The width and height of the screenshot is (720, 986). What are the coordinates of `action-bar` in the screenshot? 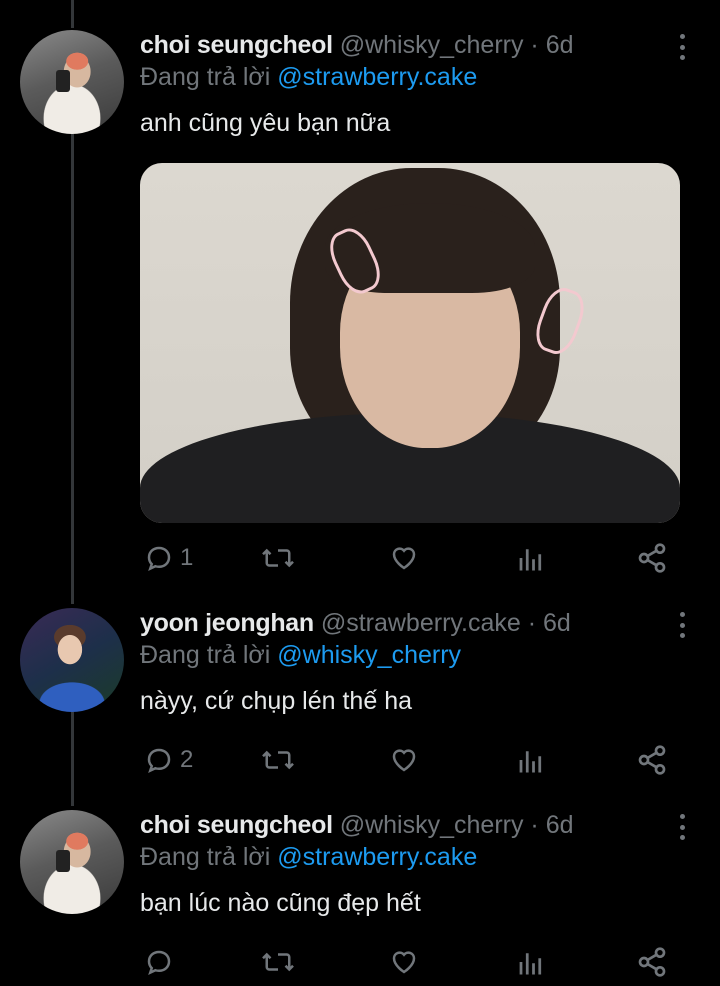 It's located at (410, 962).